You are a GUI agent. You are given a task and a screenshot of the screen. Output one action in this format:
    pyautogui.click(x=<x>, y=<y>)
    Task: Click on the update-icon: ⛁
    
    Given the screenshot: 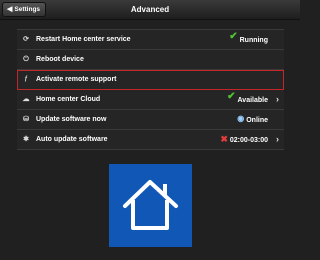 What is the action you would take?
    pyautogui.click(x=26, y=119)
    